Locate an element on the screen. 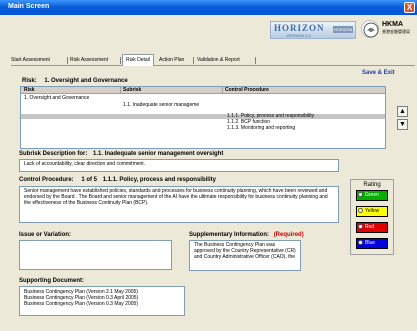  supplementary-heading: Supplementary Information: (Required) is located at coordinates (246, 235).